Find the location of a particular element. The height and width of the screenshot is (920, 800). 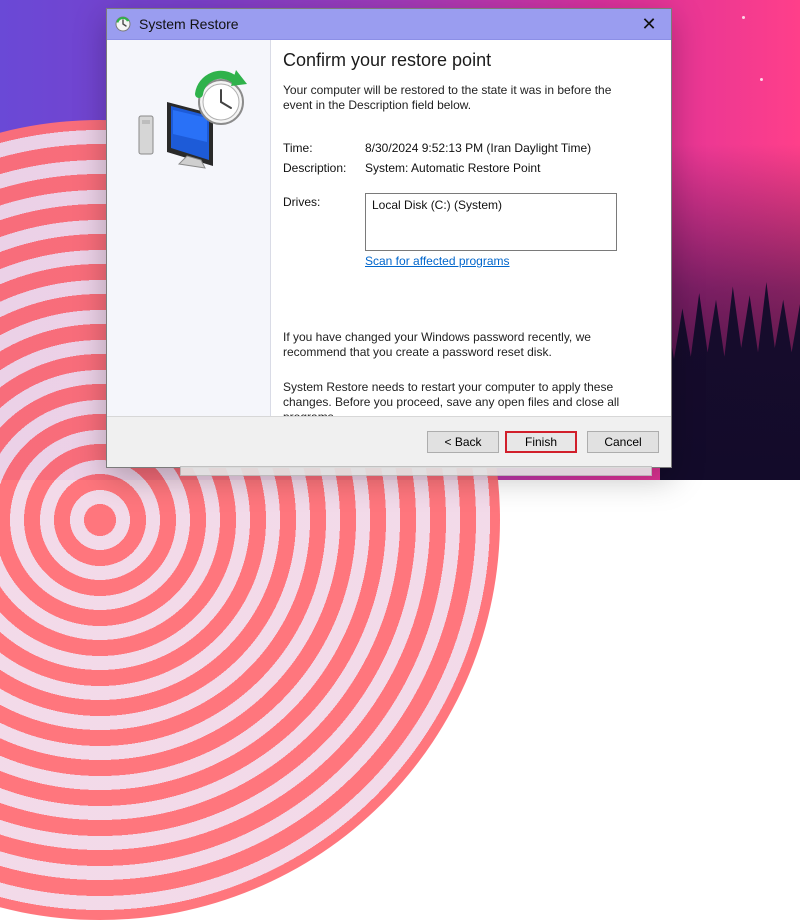

back-button: < Back is located at coordinates (463, 442).